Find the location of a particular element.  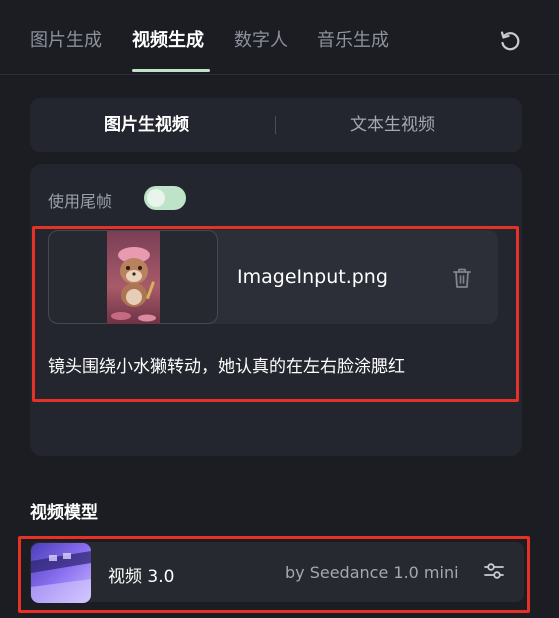

tab-video-generation: 视频生成 is located at coordinates (168, 41).